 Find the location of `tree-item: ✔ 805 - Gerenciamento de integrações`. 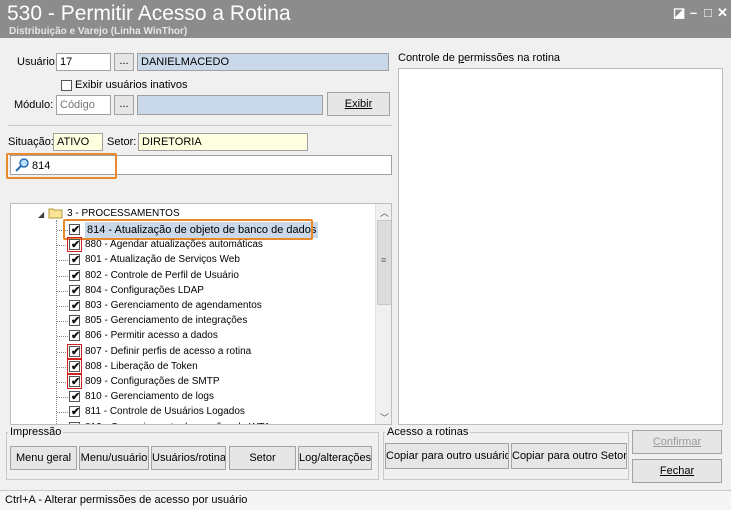

tree-item: ✔ 805 - Gerenciamento de integrações is located at coordinates (219, 321).